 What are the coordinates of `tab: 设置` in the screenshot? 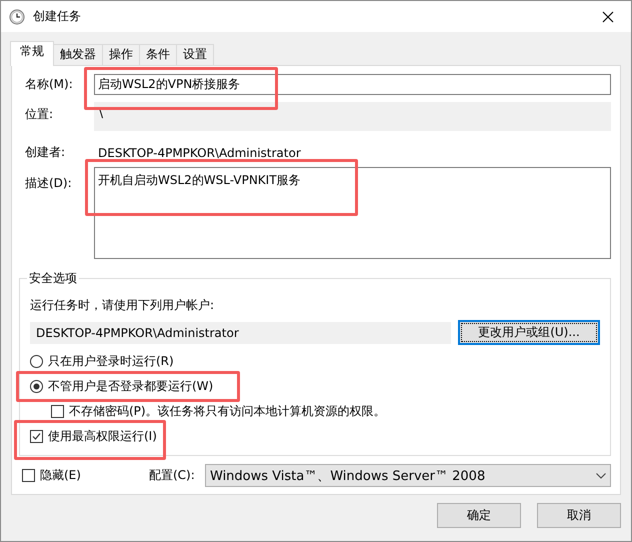 It's located at (195, 54).